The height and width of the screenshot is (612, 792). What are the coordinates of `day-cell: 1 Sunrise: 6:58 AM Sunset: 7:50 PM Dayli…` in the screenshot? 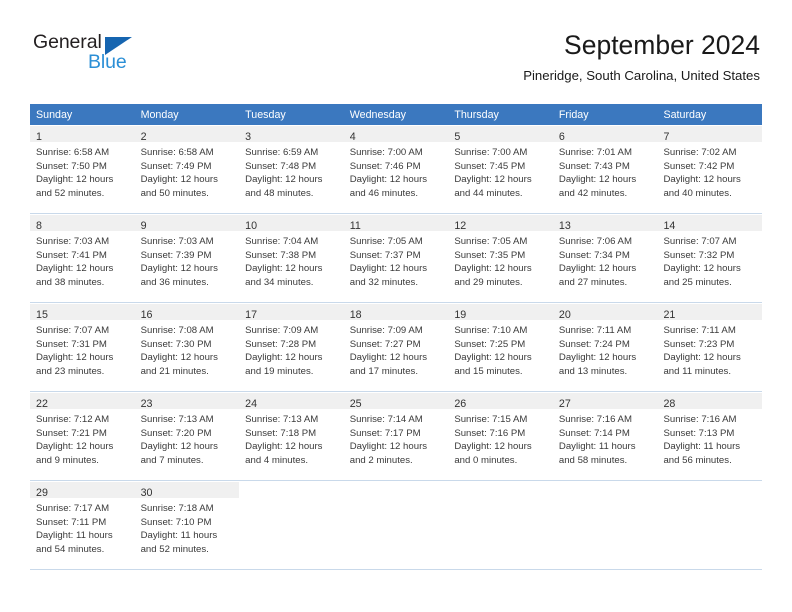 It's located at (82, 169).